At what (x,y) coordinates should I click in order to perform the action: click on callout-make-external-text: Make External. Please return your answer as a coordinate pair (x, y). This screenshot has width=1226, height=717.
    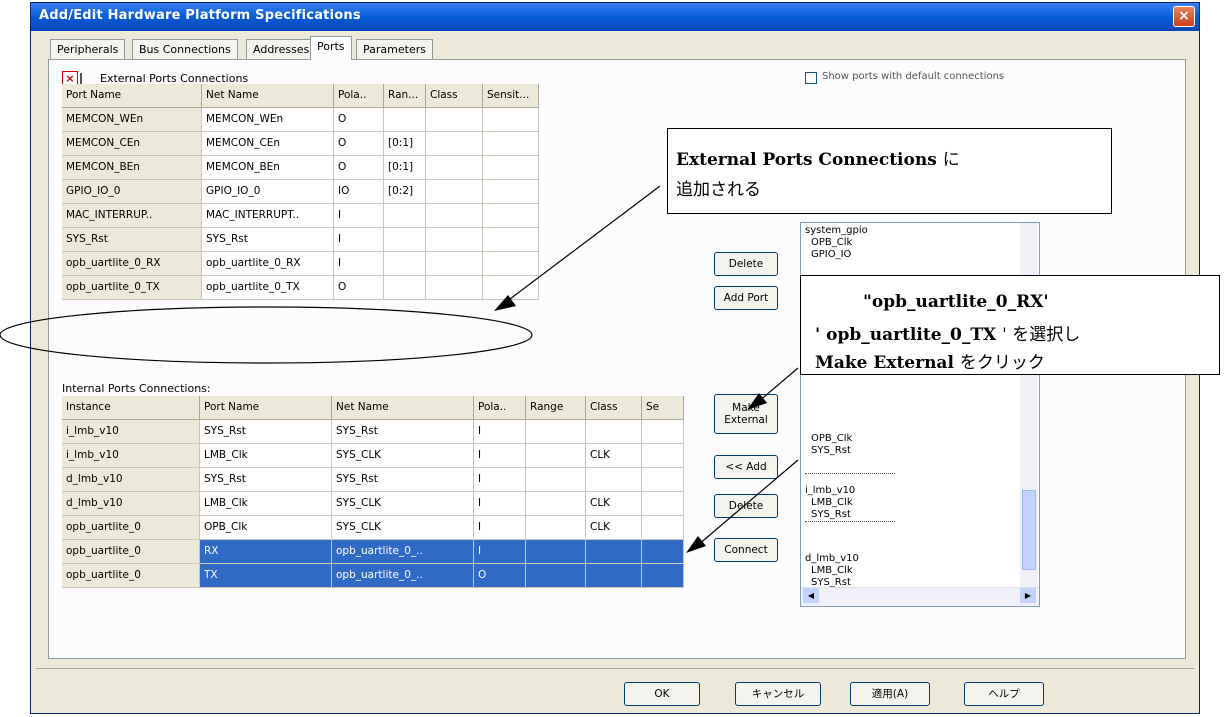
    Looking at the image, I should click on (884, 363).